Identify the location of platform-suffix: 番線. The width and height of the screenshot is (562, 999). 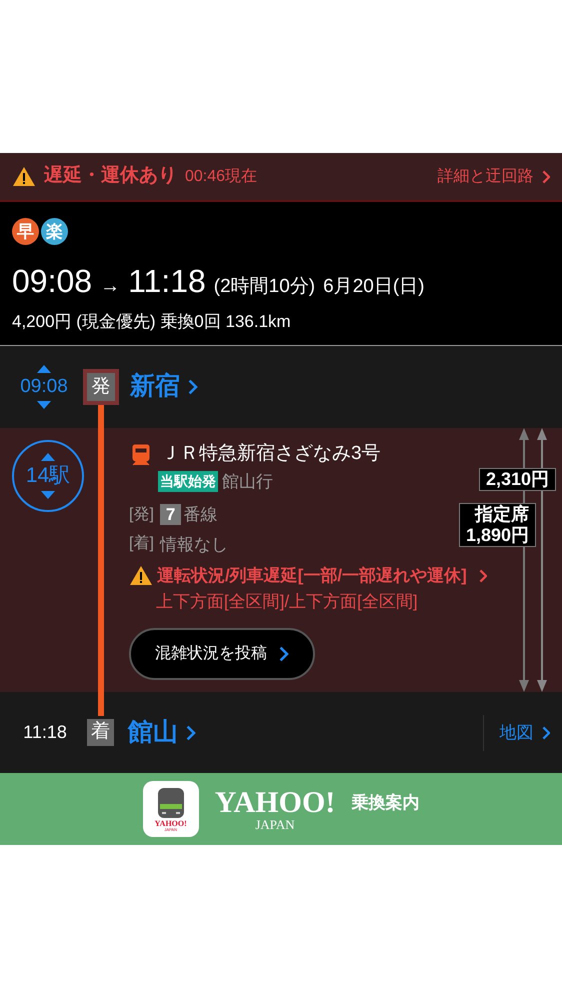
(200, 515).